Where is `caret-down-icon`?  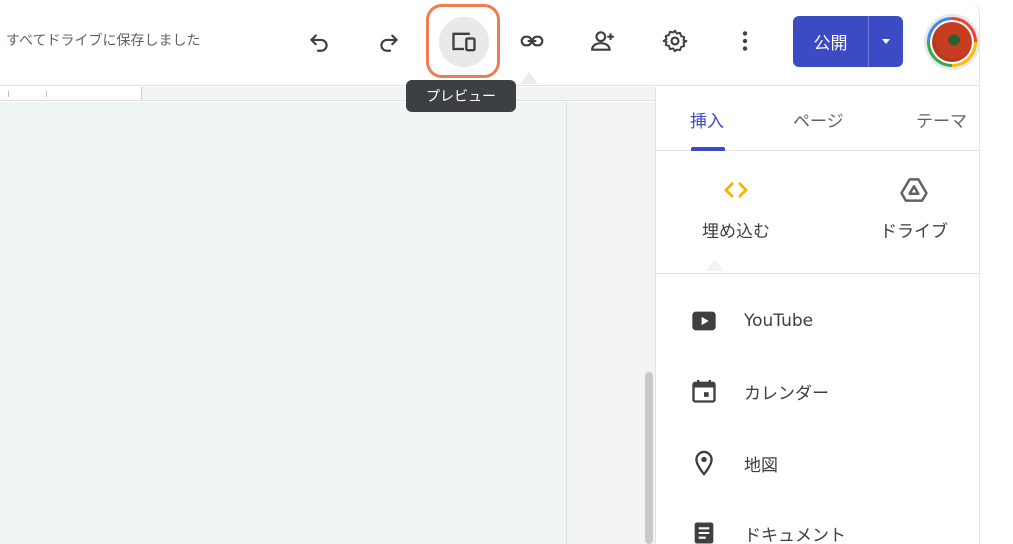 caret-down-icon is located at coordinates (886, 41).